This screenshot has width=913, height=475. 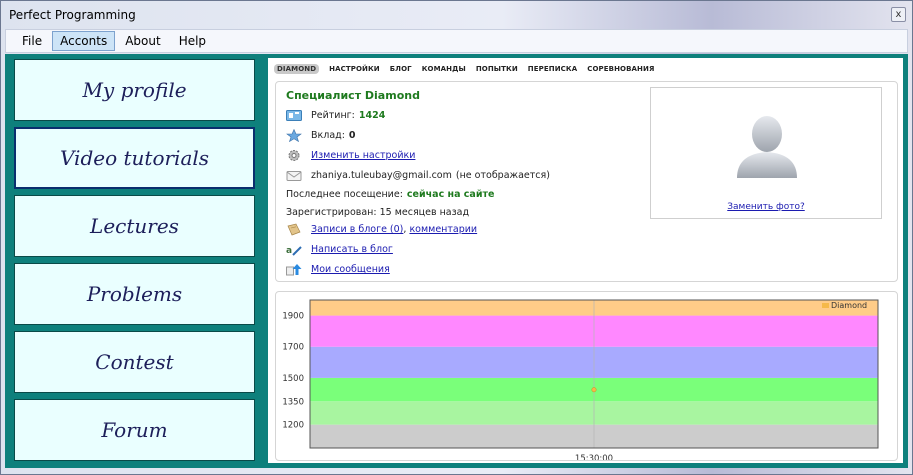 I want to click on y-tick-label-3: 1700, so click(x=293, y=348).